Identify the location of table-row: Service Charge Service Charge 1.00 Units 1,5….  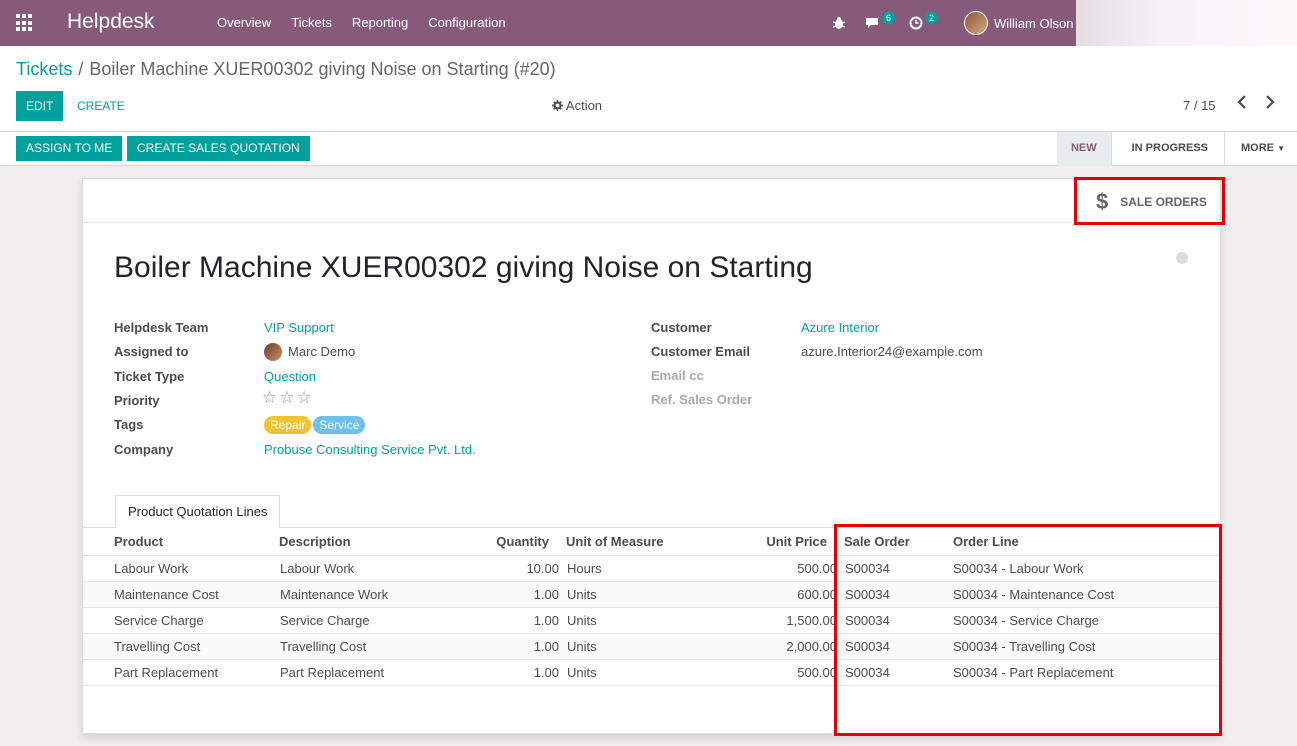
(651, 621).